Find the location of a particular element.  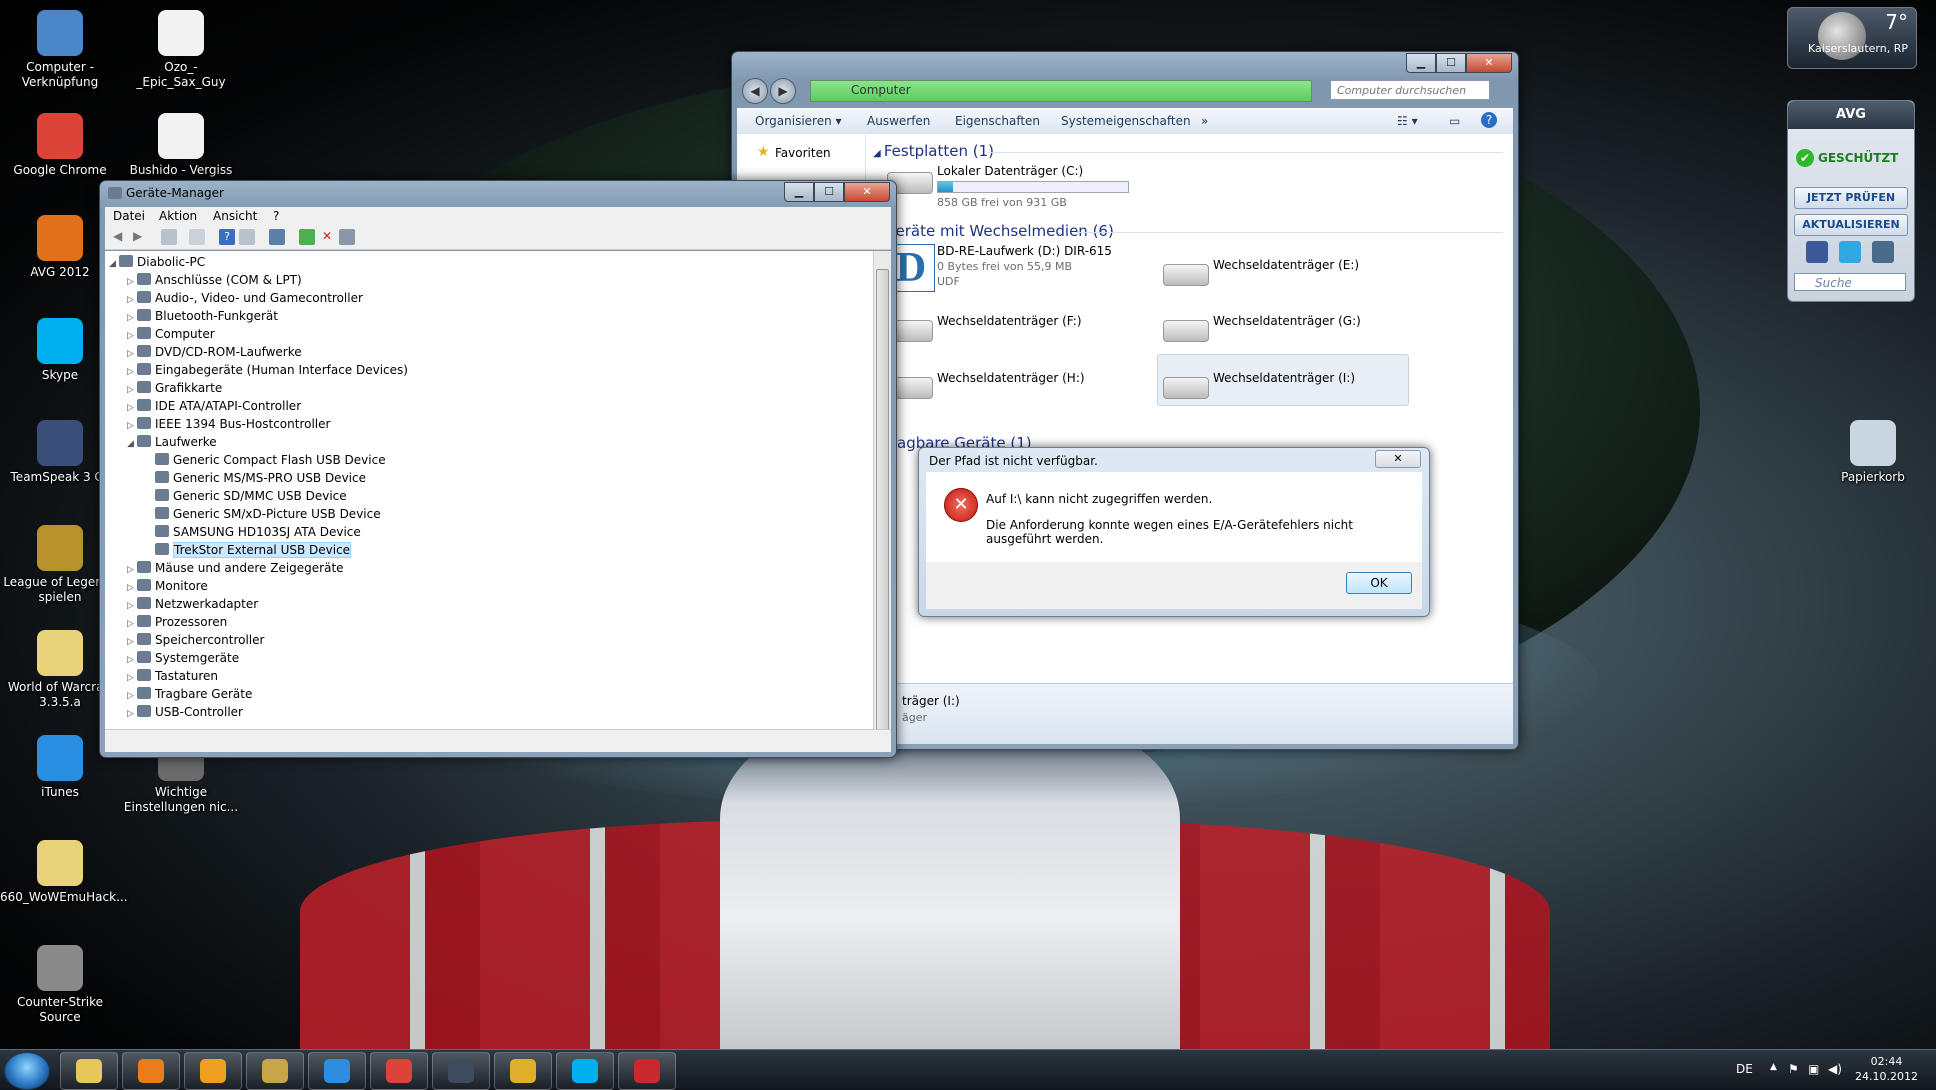

drive-f-name: Wechseldatenträger (F:) is located at coordinates (1009, 321).